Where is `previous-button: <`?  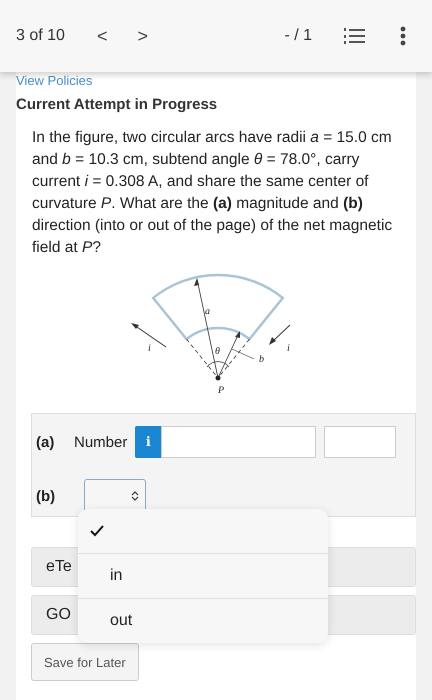 previous-button: < is located at coordinates (102, 36).